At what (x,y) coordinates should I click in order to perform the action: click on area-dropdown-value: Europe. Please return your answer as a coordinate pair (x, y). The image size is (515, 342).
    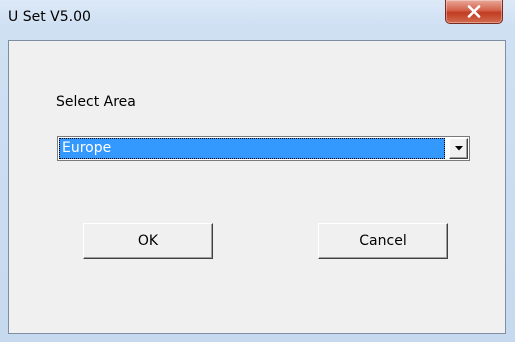
    Looking at the image, I should click on (252, 148).